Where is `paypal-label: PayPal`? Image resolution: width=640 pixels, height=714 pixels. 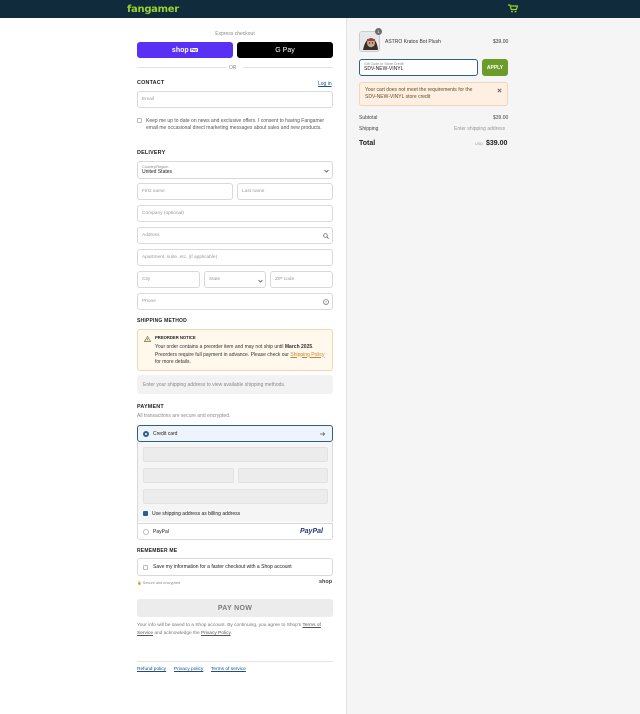 paypal-label: PayPal is located at coordinates (161, 532).